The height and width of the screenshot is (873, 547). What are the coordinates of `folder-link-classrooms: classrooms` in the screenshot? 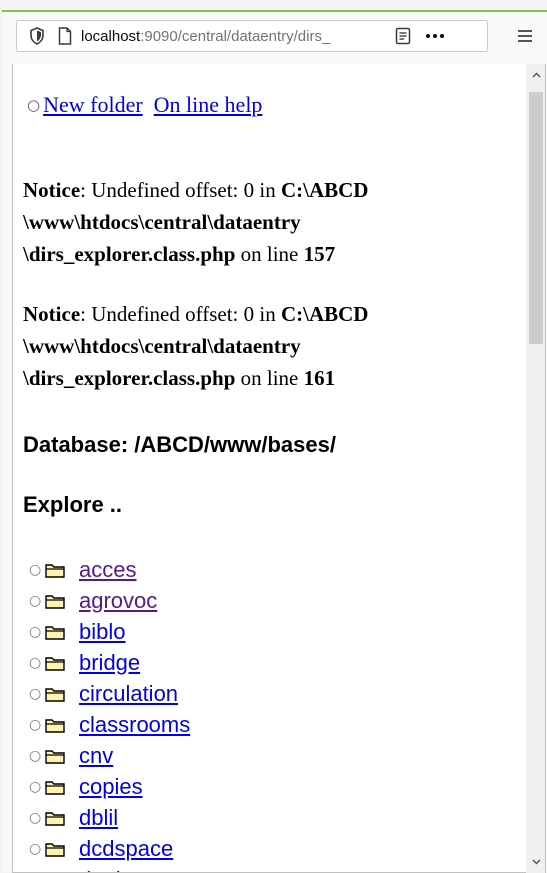 It's located at (134, 725).